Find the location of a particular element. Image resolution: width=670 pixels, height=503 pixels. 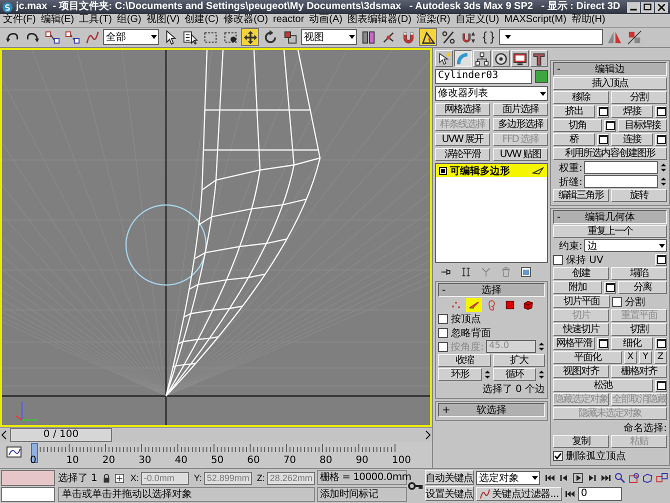

command-button: 挤出 is located at coordinates (574, 111).